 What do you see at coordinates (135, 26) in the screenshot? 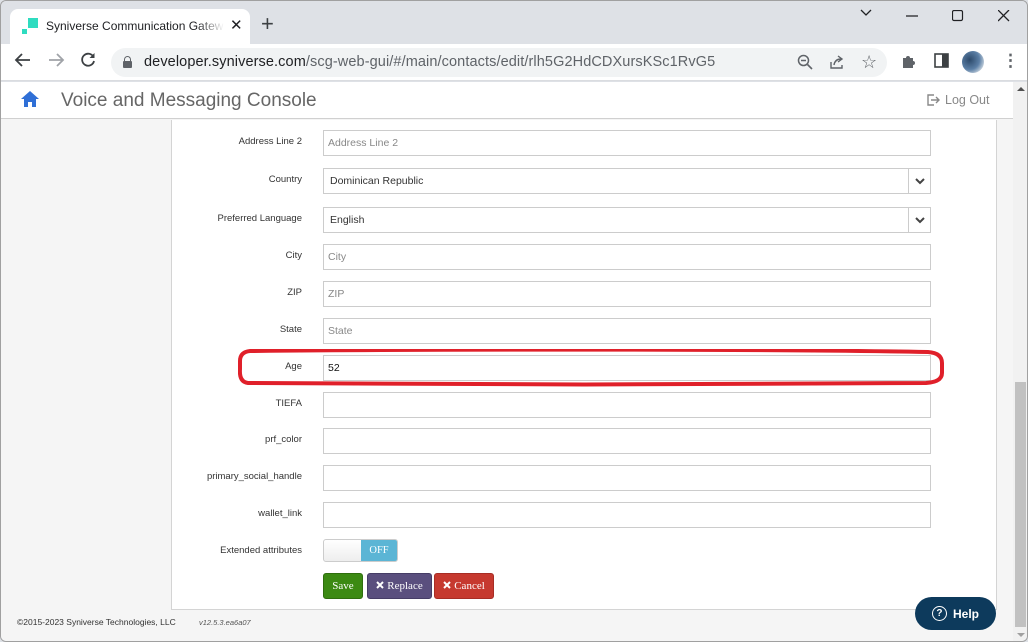
I see `tab-title: Syniverse Communication Gateway` at bounding box center [135, 26].